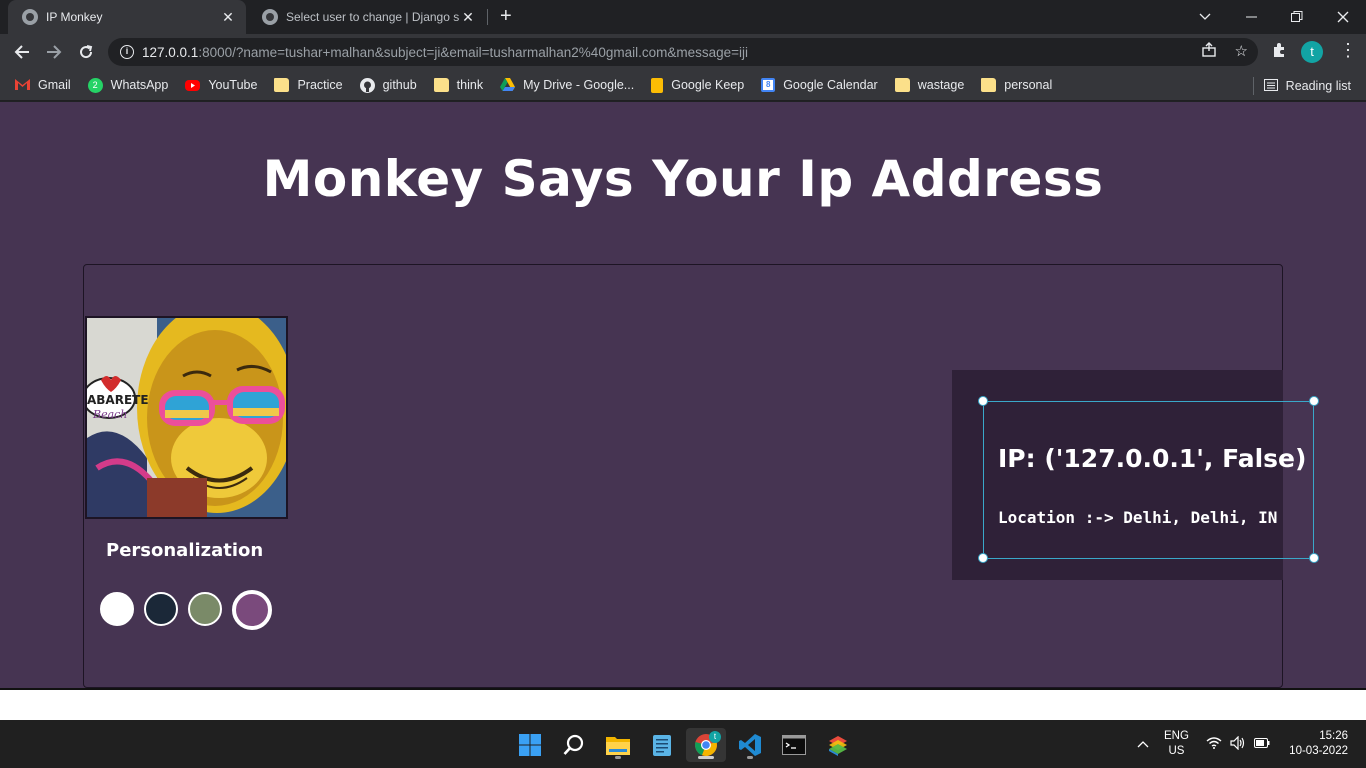 This screenshot has width=1366, height=768. Describe the element at coordinates (109, 414) in the screenshot. I see `svg-text: Beach` at that location.